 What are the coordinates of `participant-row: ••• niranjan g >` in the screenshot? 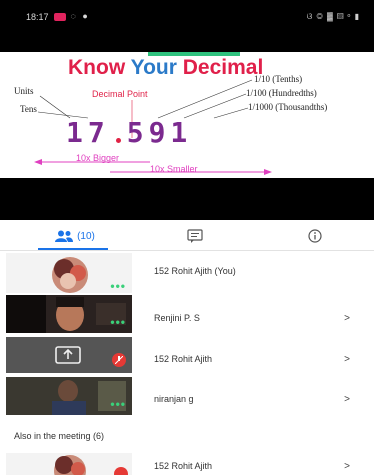 It's located at (187, 403).